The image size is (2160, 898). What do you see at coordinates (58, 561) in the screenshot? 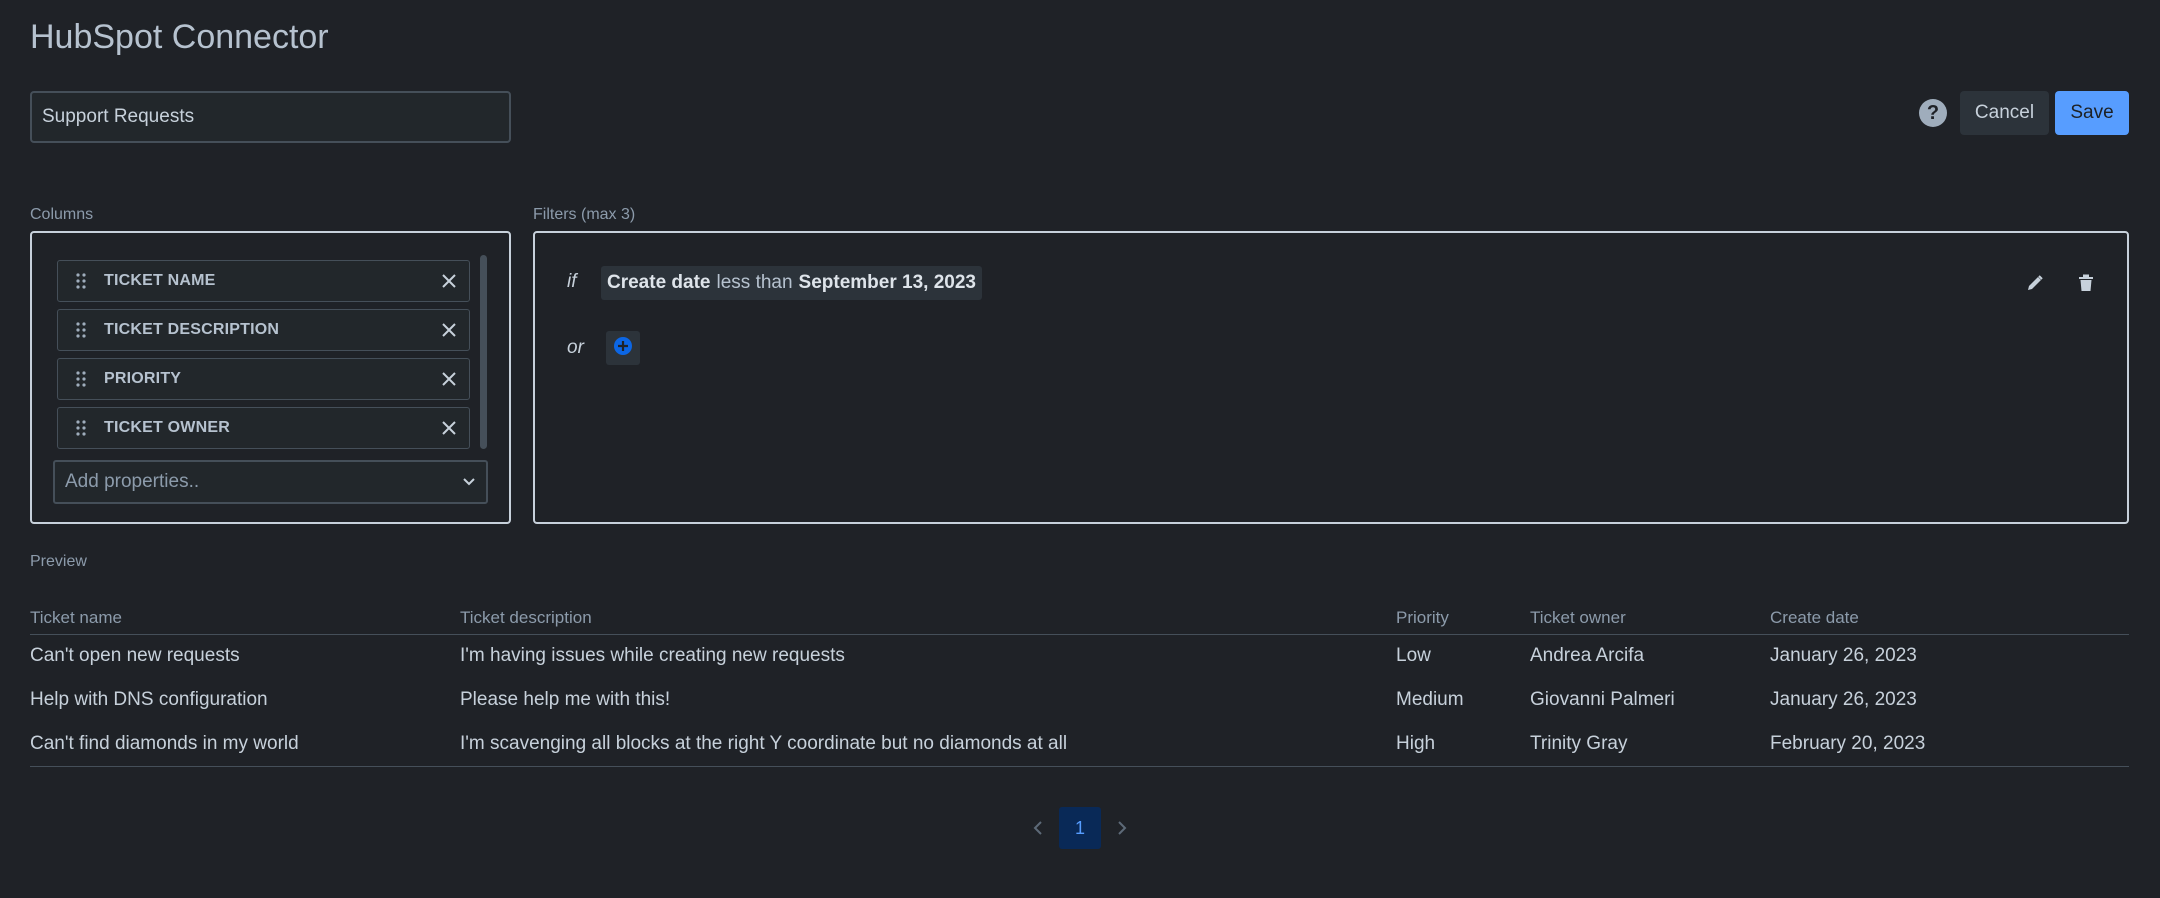
I see `preview-label: Preview` at bounding box center [58, 561].